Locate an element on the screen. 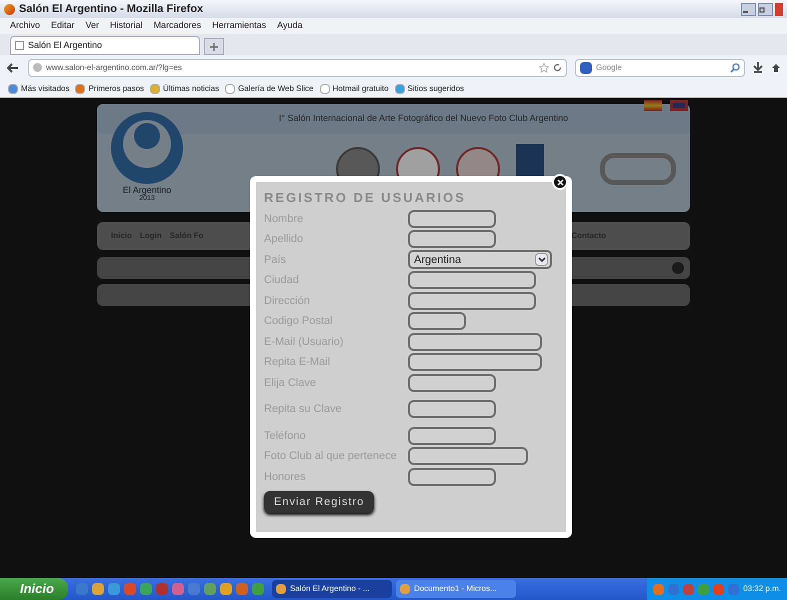  start-button: Inicio is located at coordinates (34, 589).